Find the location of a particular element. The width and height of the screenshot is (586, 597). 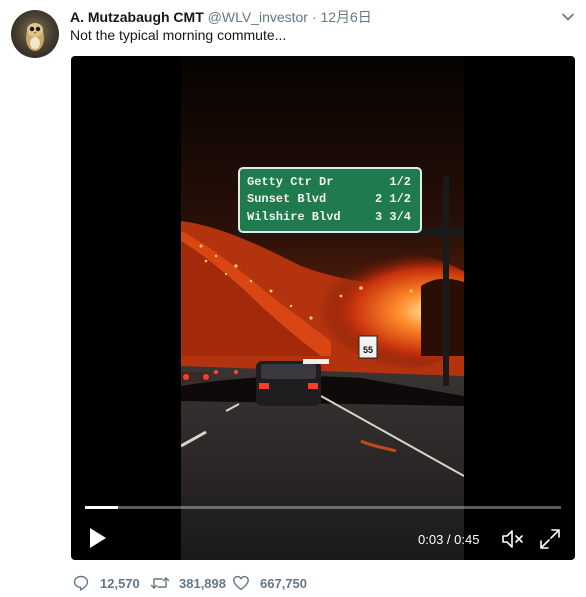

expand-icon is located at coordinates (550, 539).